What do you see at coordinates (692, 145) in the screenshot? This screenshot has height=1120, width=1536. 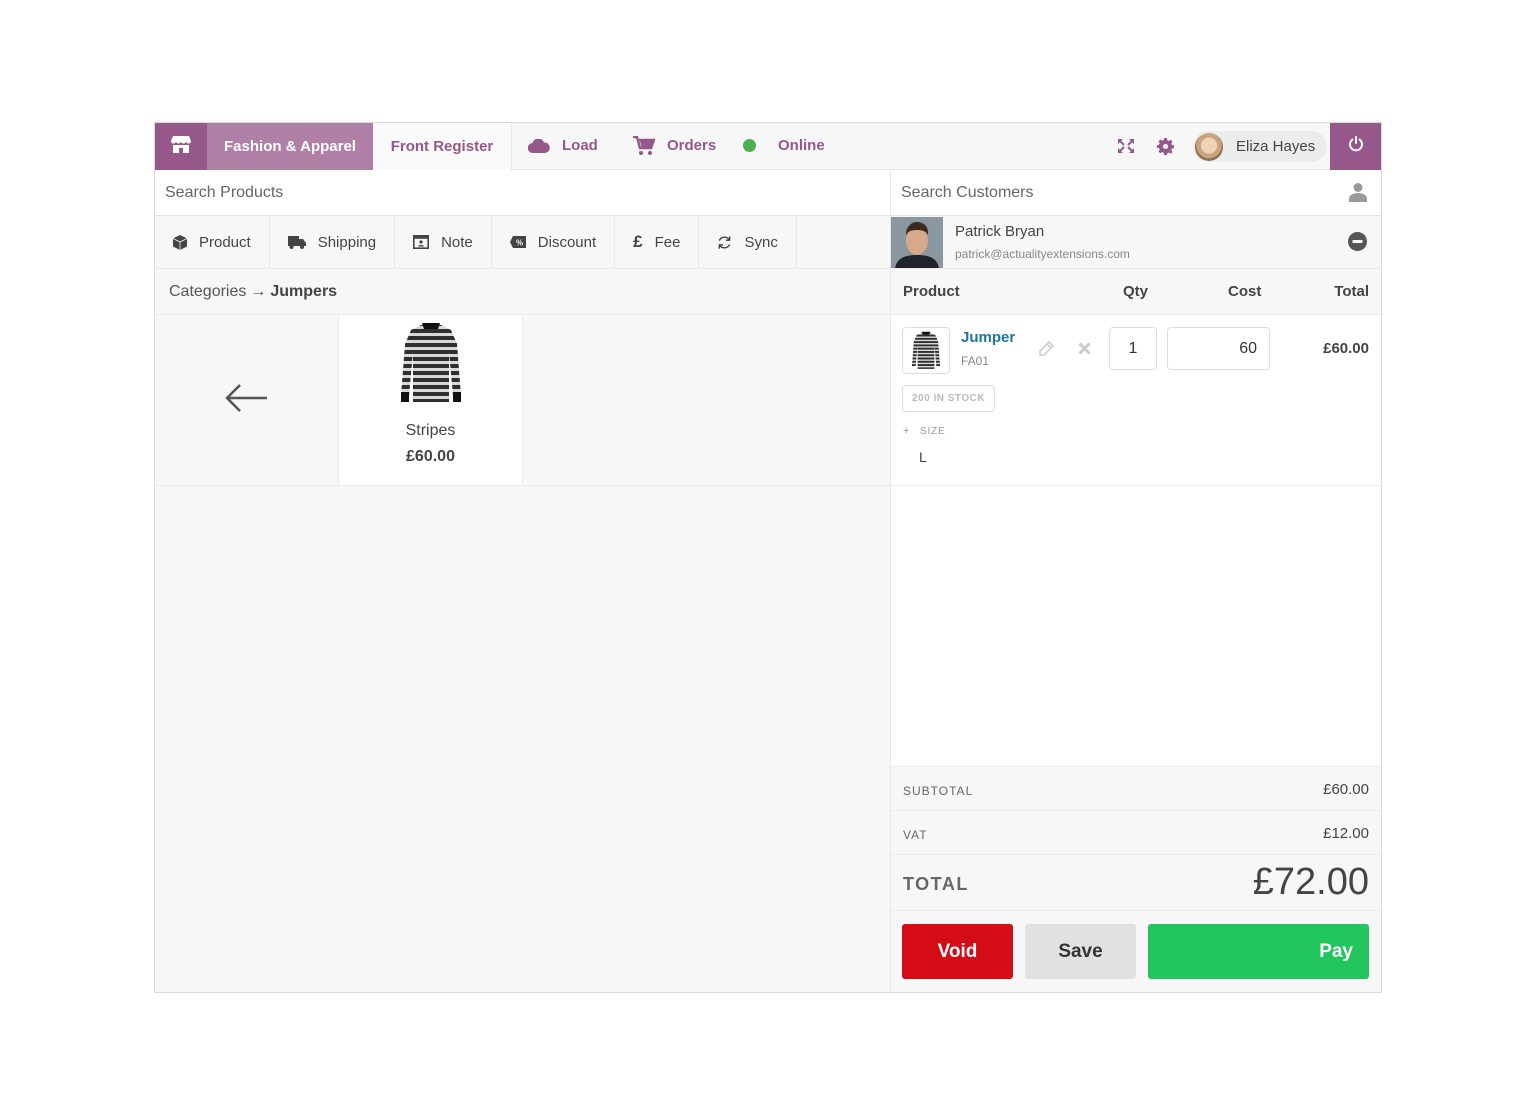 I see `nav-orders-label: Orders` at bounding box center [692, 145].